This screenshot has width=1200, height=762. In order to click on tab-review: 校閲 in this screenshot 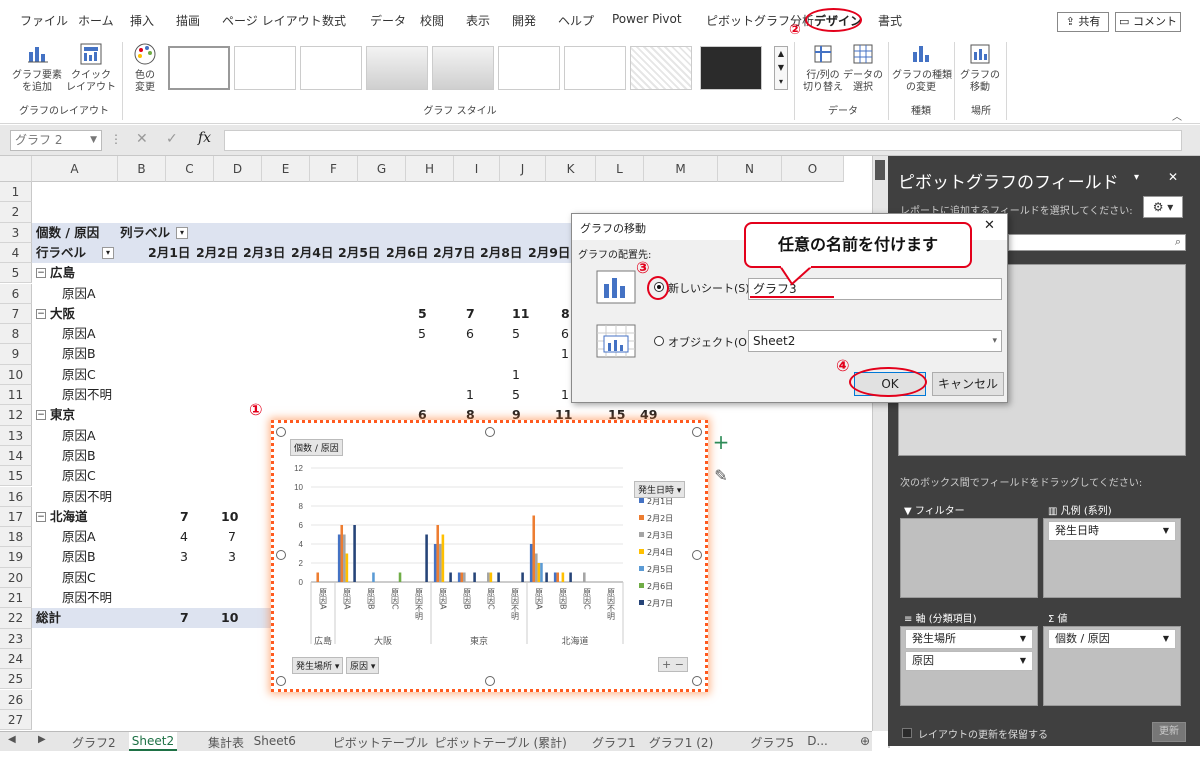, I will do `click(432, 20)`.